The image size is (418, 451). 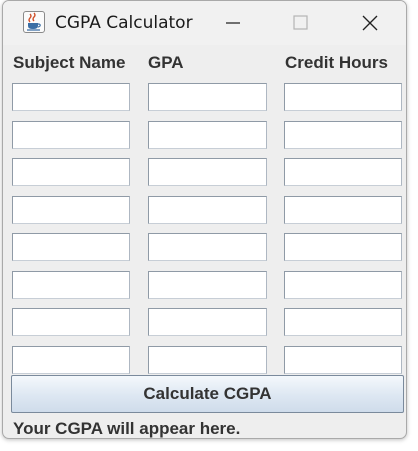 What do you see at coordinates (34, 22) in the screenshot?
I see `java-cup-icon` at bounding box center [34, 22].